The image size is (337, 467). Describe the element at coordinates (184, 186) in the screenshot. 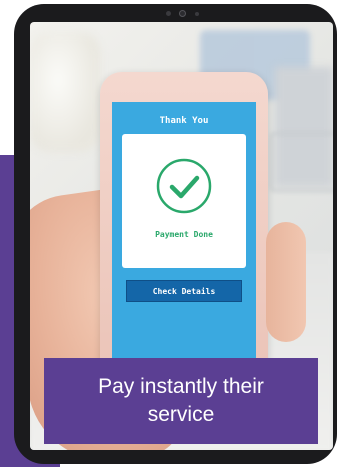

I see `check-circle-icon` at that location.